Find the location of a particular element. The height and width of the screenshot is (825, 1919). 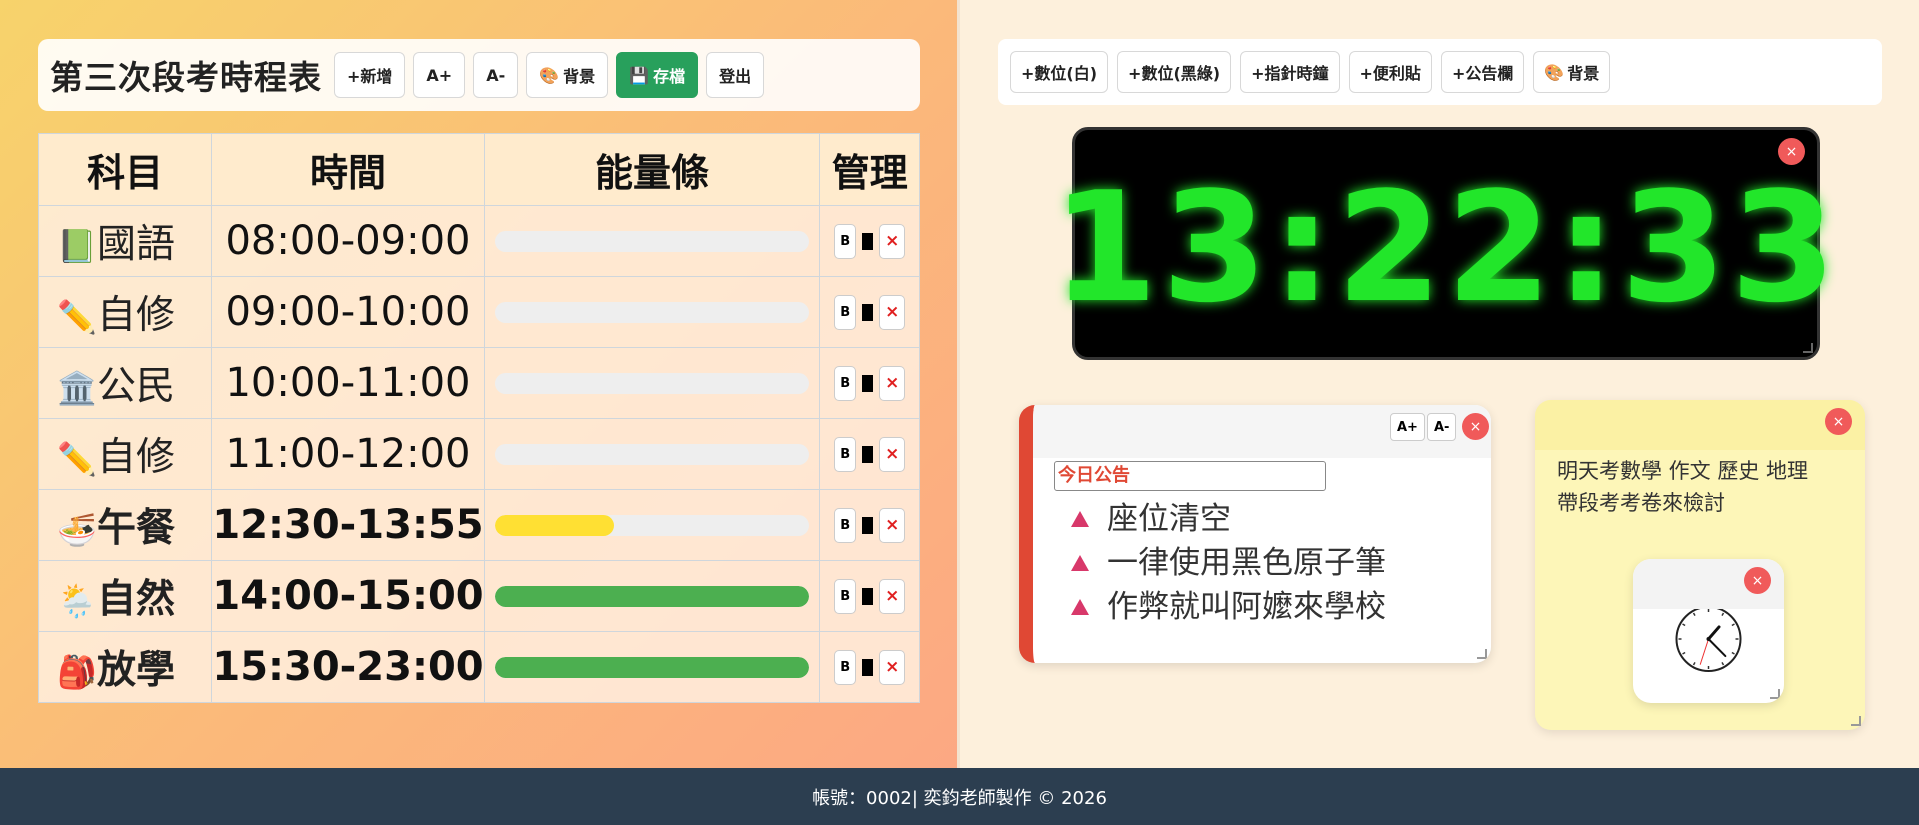

sticky-note-text: 明天考數學 作文 歷史 地理 帶段考考卷來檢討 is located at coordinates (1682, 487).